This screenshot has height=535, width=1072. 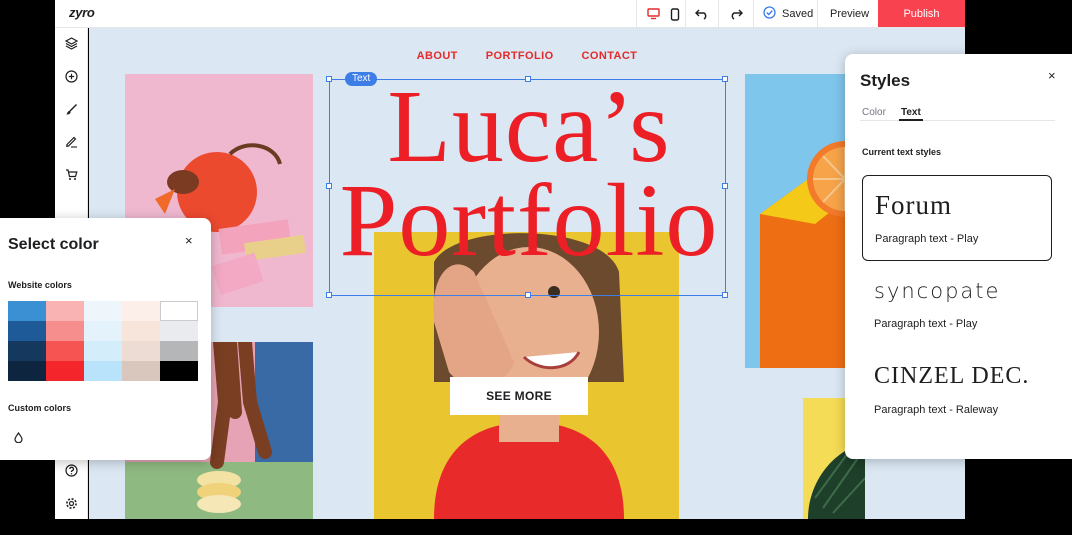 What do you see at coordinates (610, 56) in the screenshot?
I see `nav-contact: CONTACT` at bounding box center [610, 56].